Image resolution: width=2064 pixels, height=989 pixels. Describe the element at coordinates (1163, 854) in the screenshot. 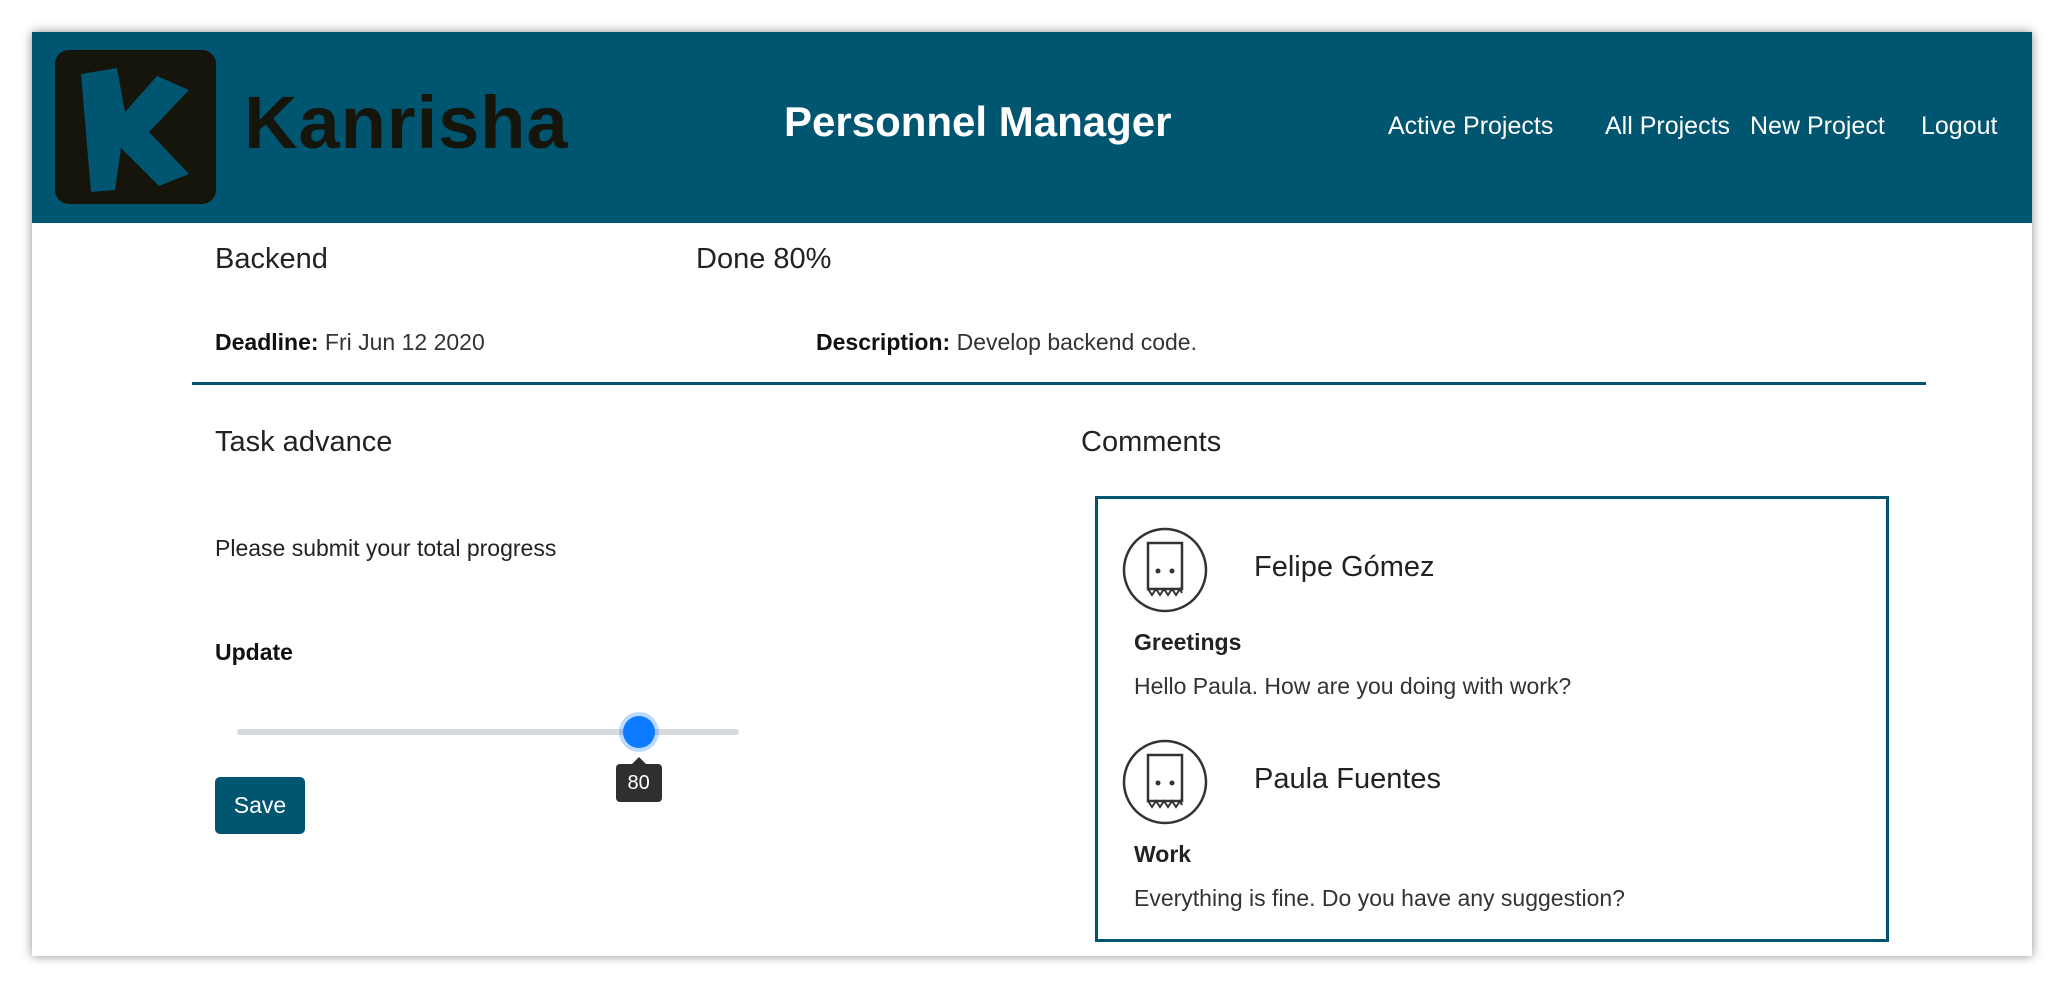

I see `comment-subject: Work` at that location.